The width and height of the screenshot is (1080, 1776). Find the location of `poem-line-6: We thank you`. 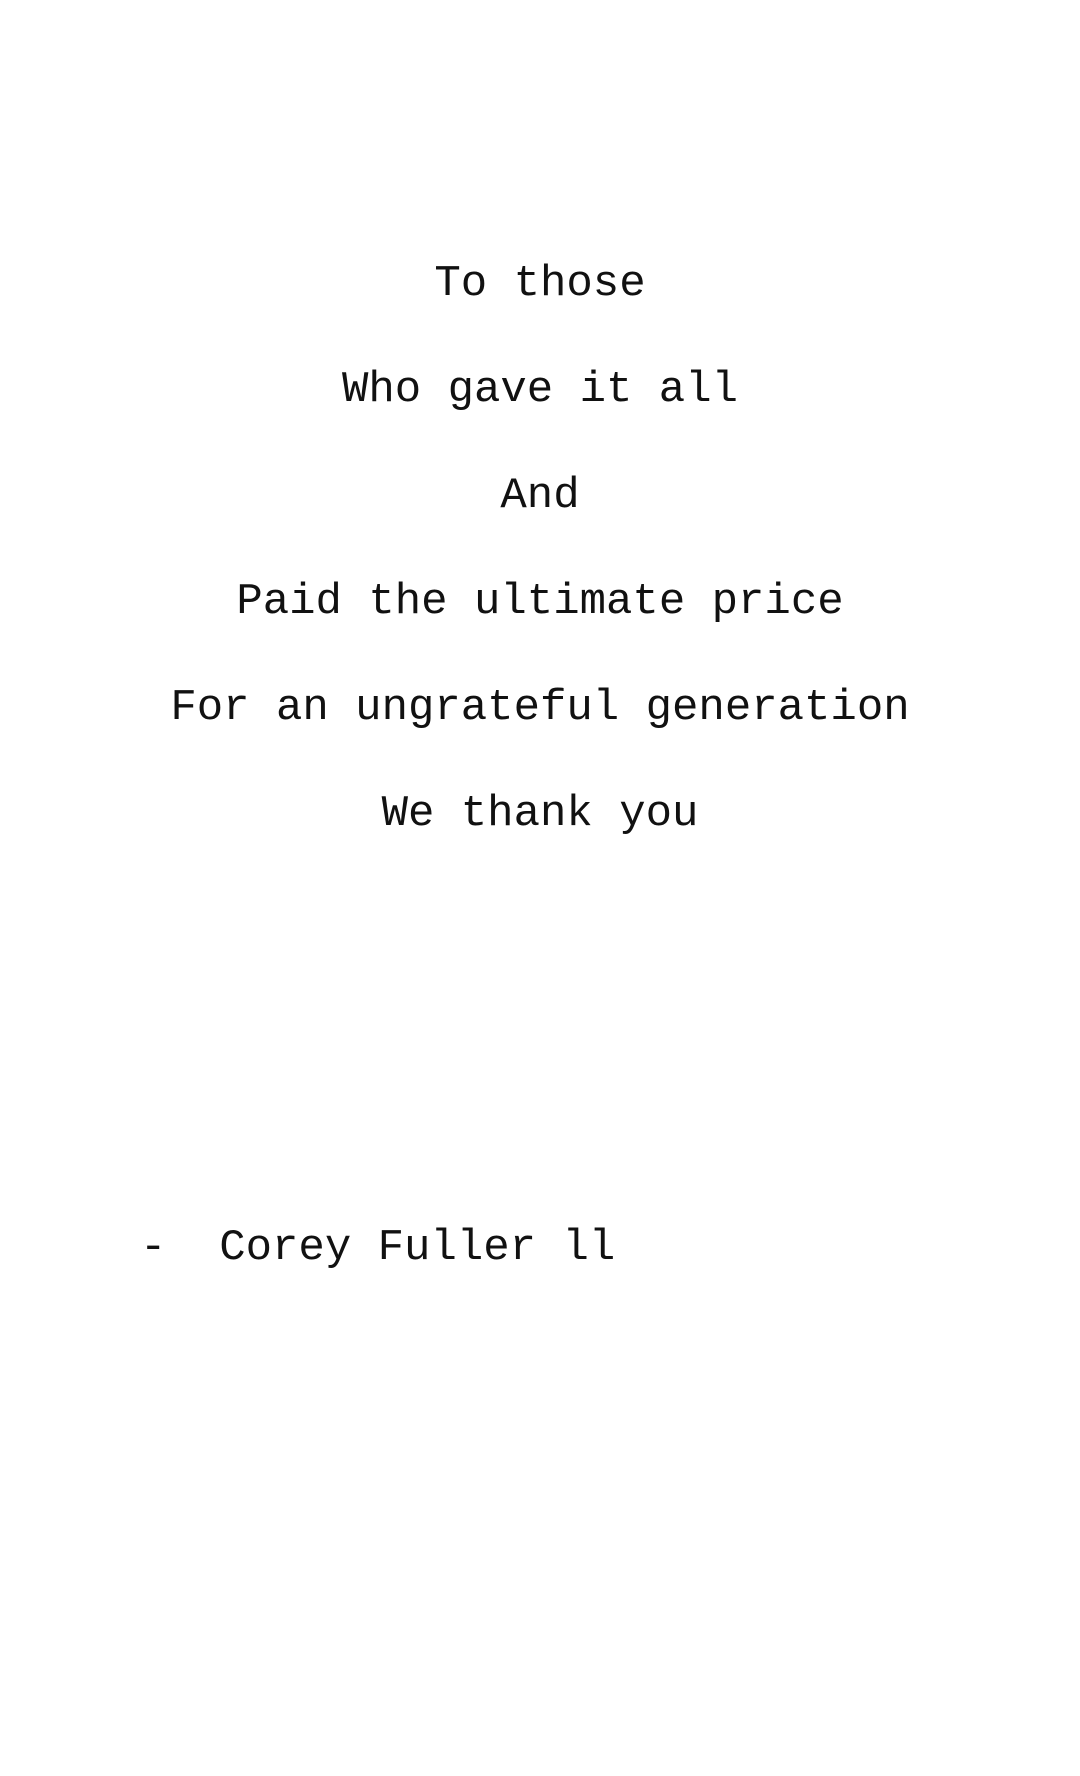

poem-line-6: We thank you is located at coordinates (540, 814).